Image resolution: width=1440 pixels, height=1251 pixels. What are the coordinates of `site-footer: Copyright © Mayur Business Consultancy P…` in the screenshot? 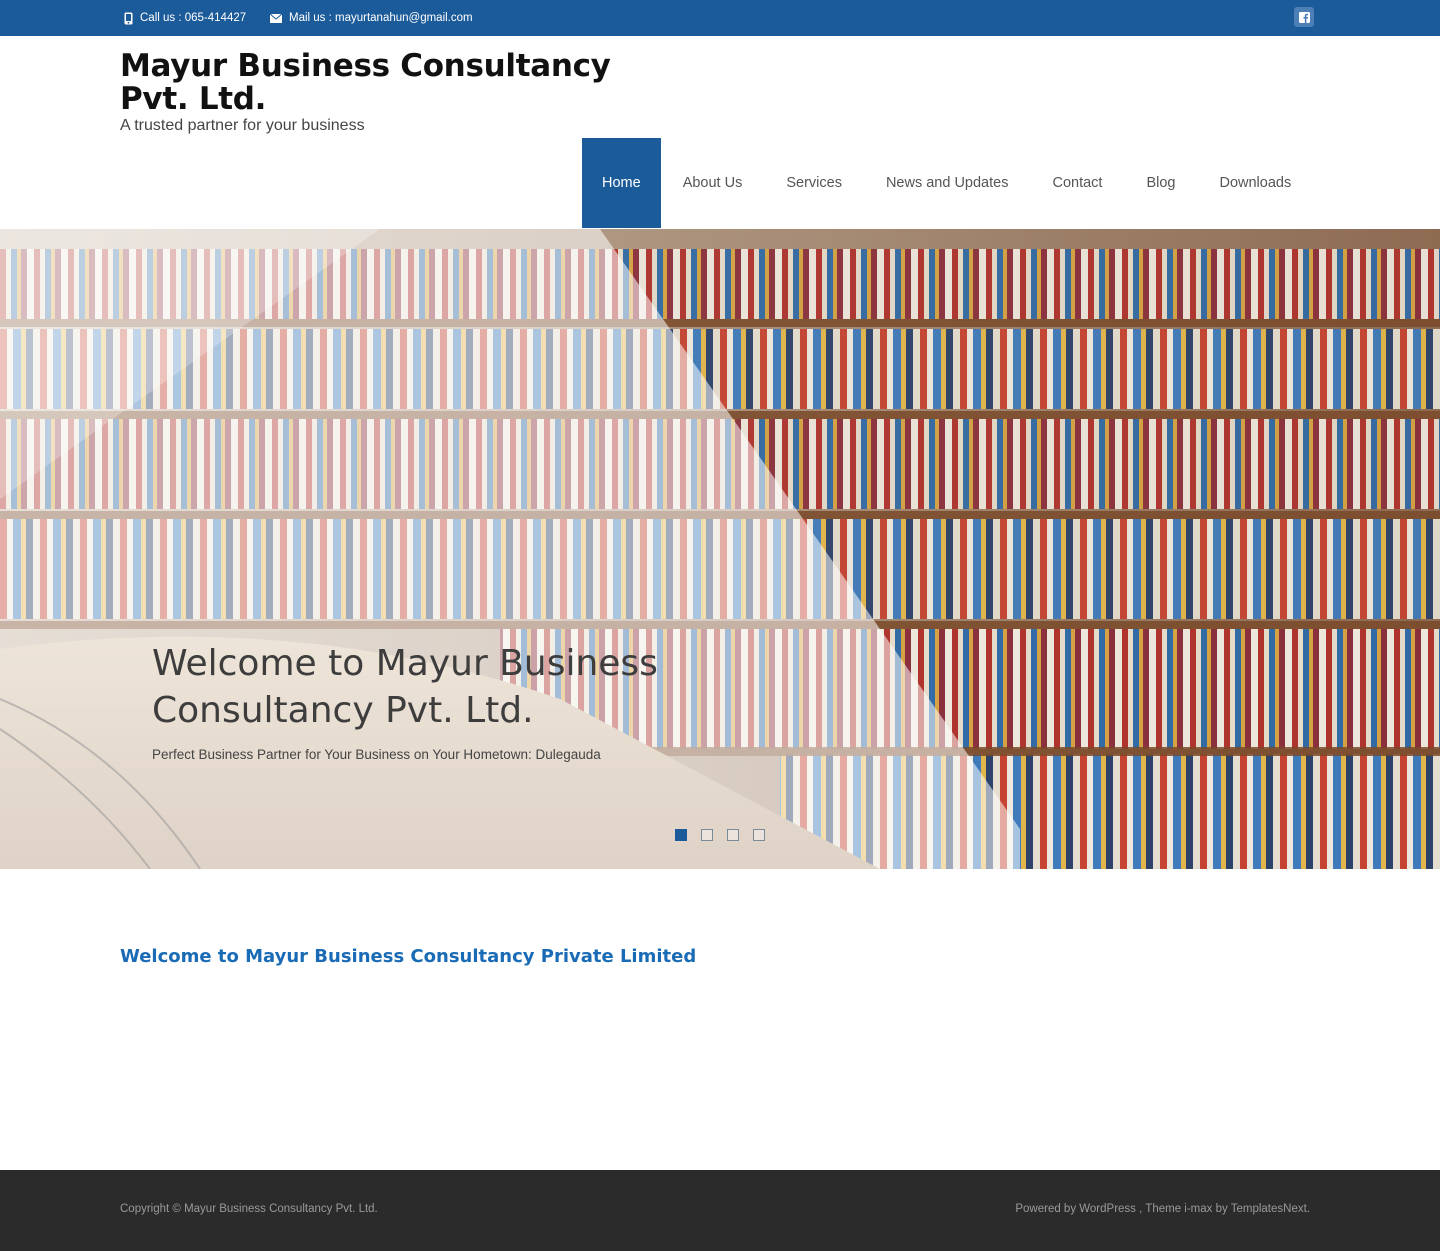 It's located at (720, 1210).